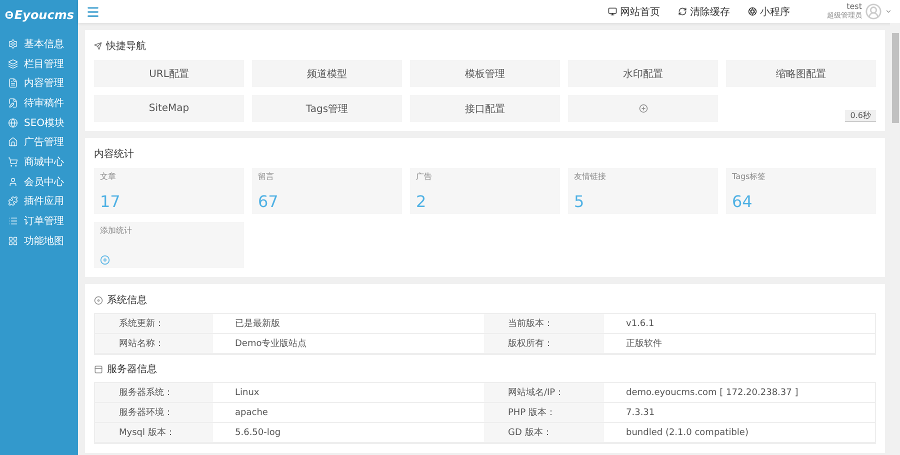 Image resolution: width=900 pixels, height=455 pixels. Describe the element at coordinates (544, 393) in the screenshot. I see `info-label: 网站域名/IP：` at that location.